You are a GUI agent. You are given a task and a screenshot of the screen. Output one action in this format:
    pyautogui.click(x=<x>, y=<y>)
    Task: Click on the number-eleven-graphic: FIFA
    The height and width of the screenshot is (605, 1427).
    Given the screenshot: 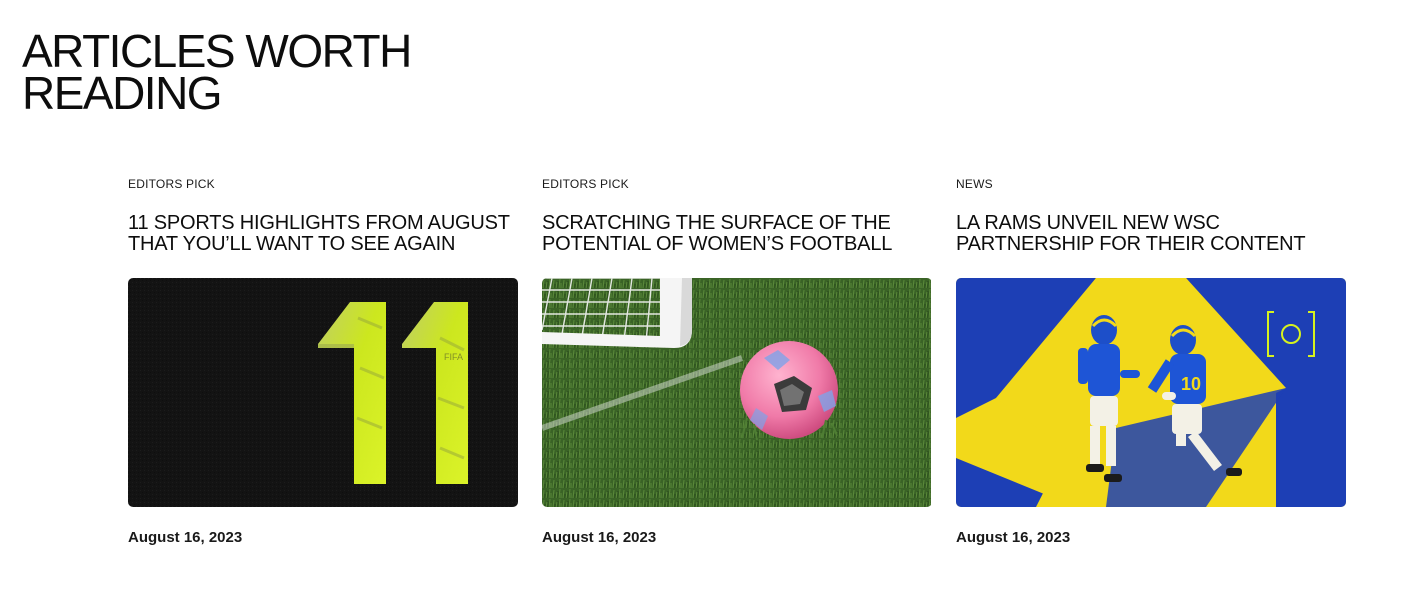 What is the action you would take?
    pyautogui.click(x=323, y=392)
    